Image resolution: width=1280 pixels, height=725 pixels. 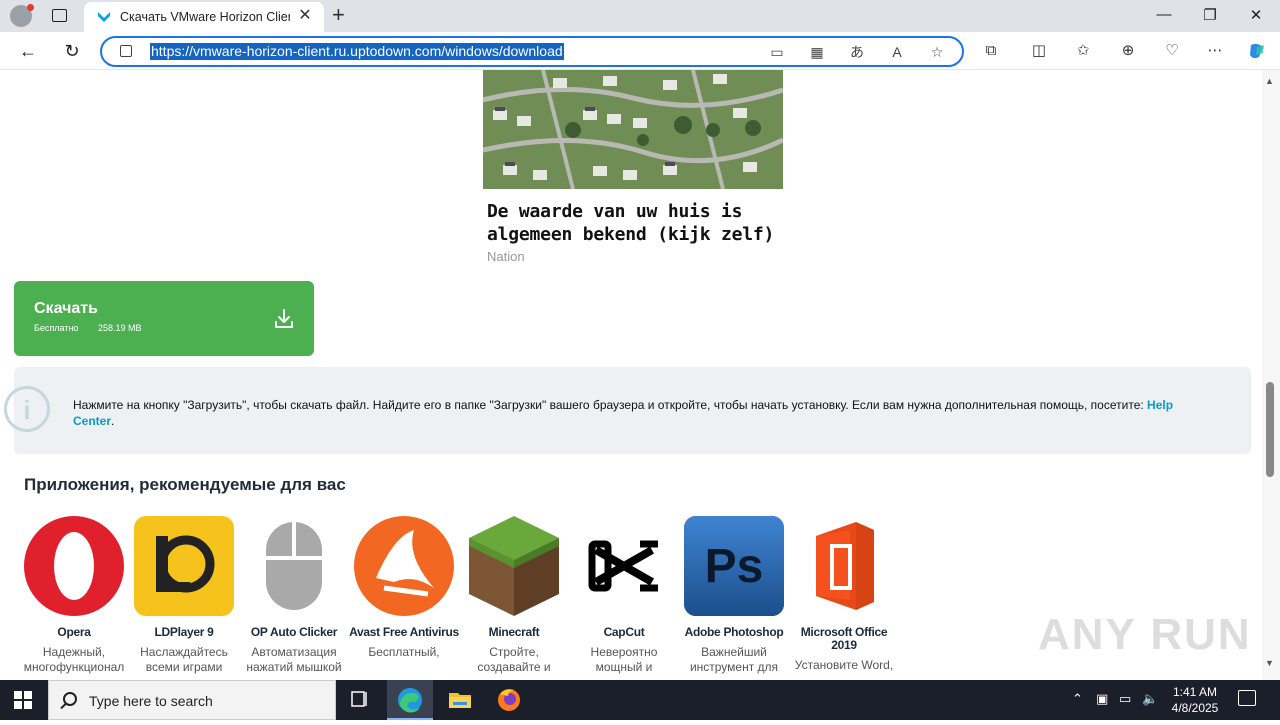 What do you see at coordinates (284, 318) in the screenshot?
I see `download-icon` at bounding box center [284, 318].